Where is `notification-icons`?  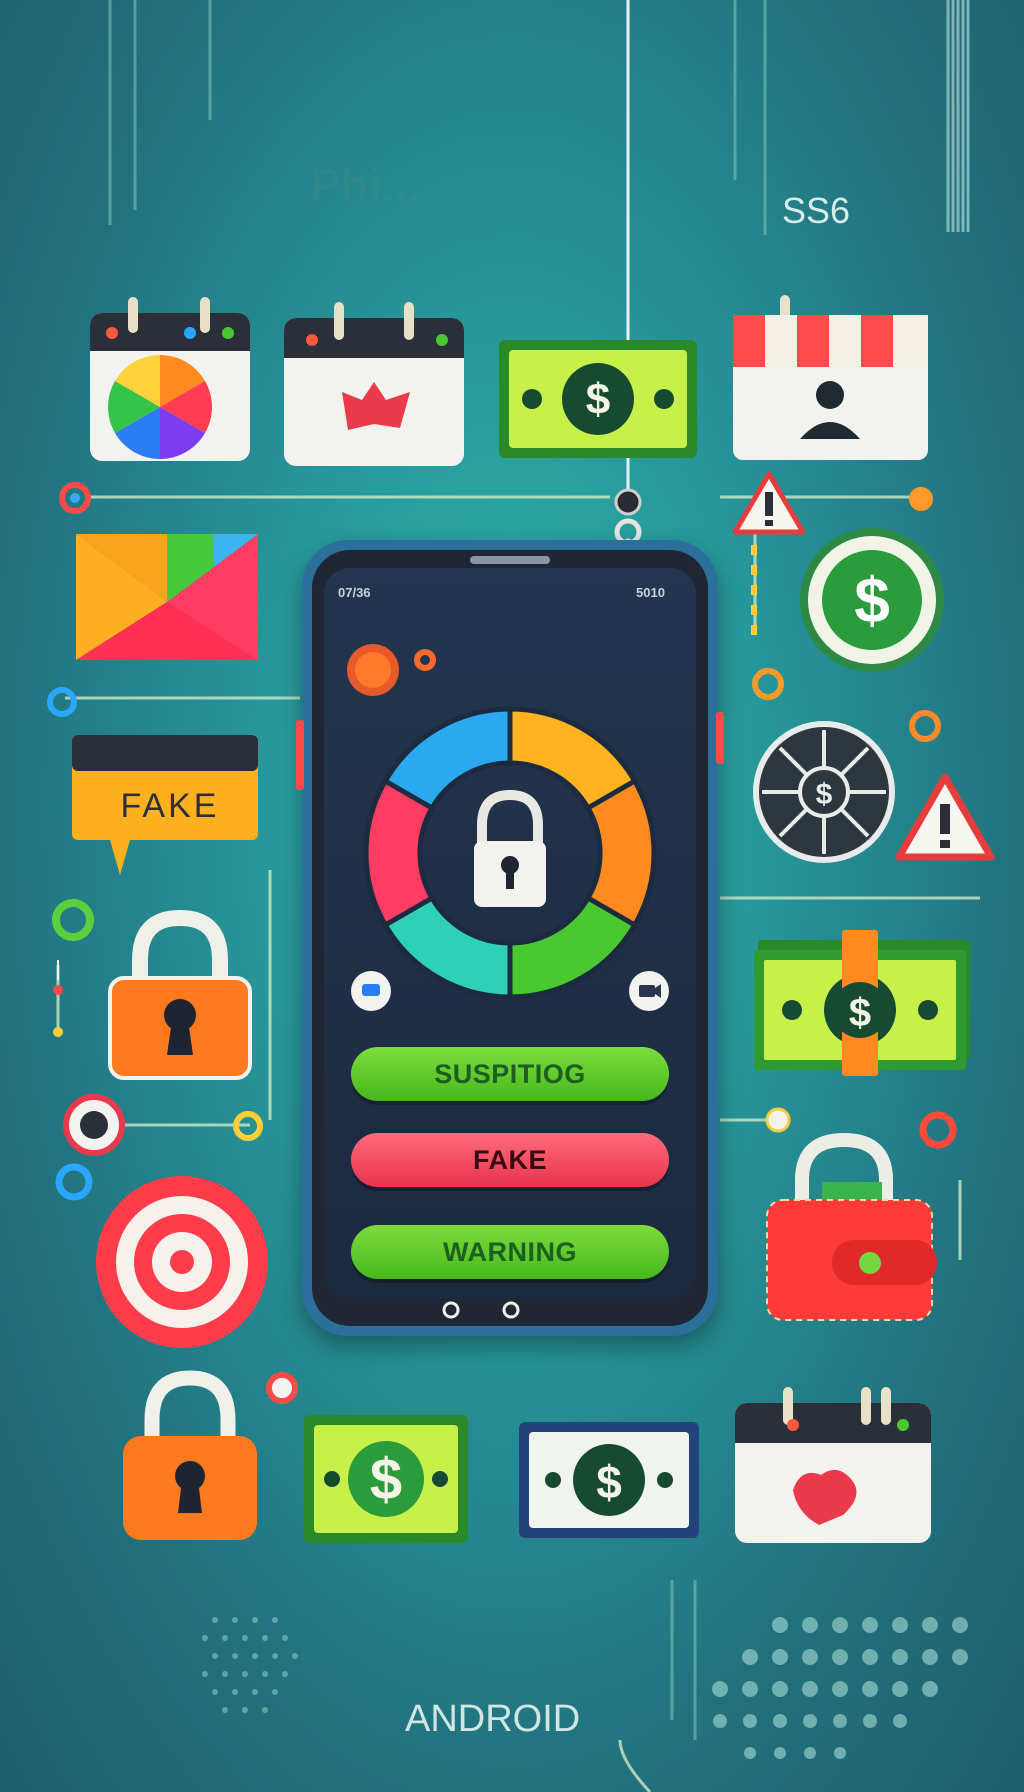 notification-icons is located at coordinates (391, 670).